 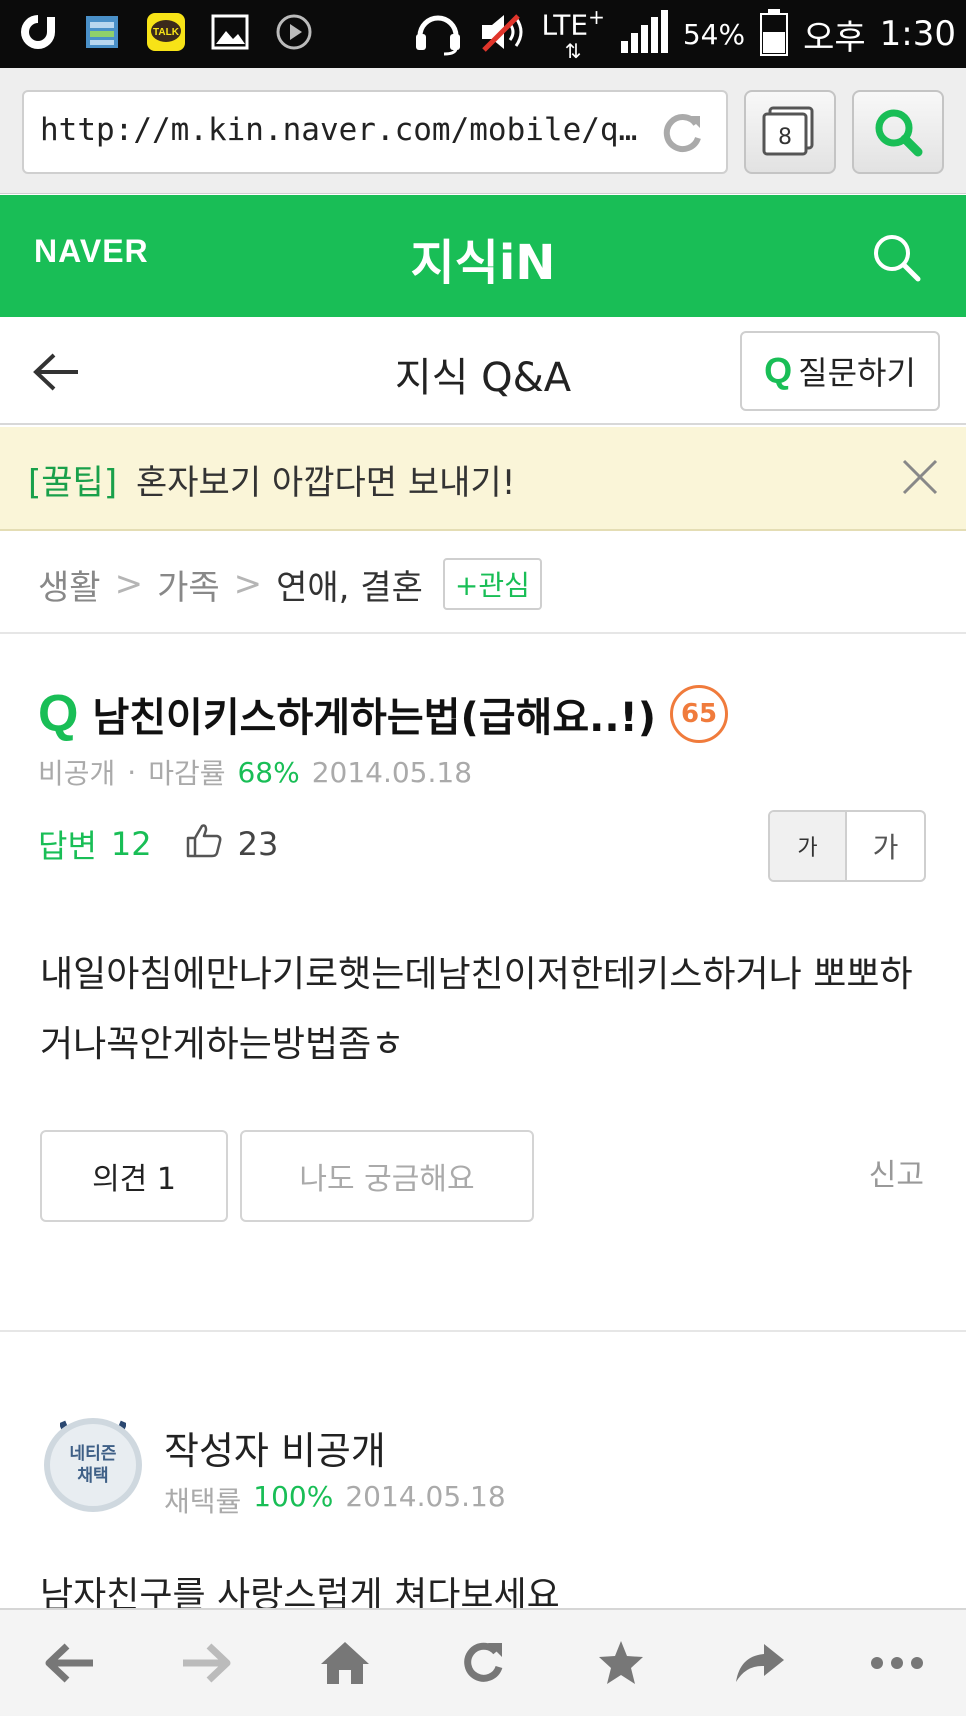 I want to click on clock: 1:30, so click(x=917, y=34).